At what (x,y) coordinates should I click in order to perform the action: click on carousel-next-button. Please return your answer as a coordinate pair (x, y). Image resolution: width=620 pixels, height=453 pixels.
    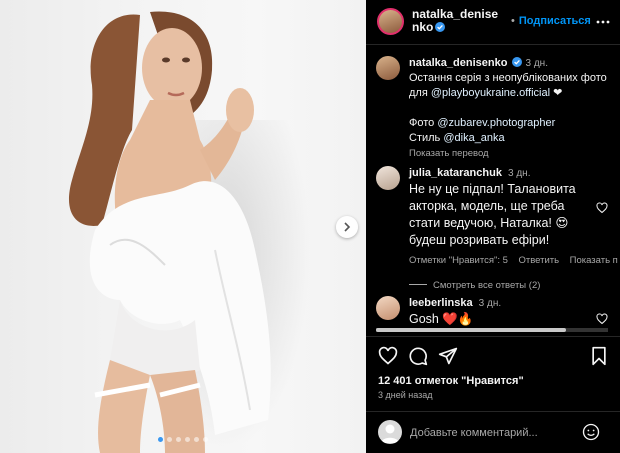
    Looking at the image, I should click on (347, 227).